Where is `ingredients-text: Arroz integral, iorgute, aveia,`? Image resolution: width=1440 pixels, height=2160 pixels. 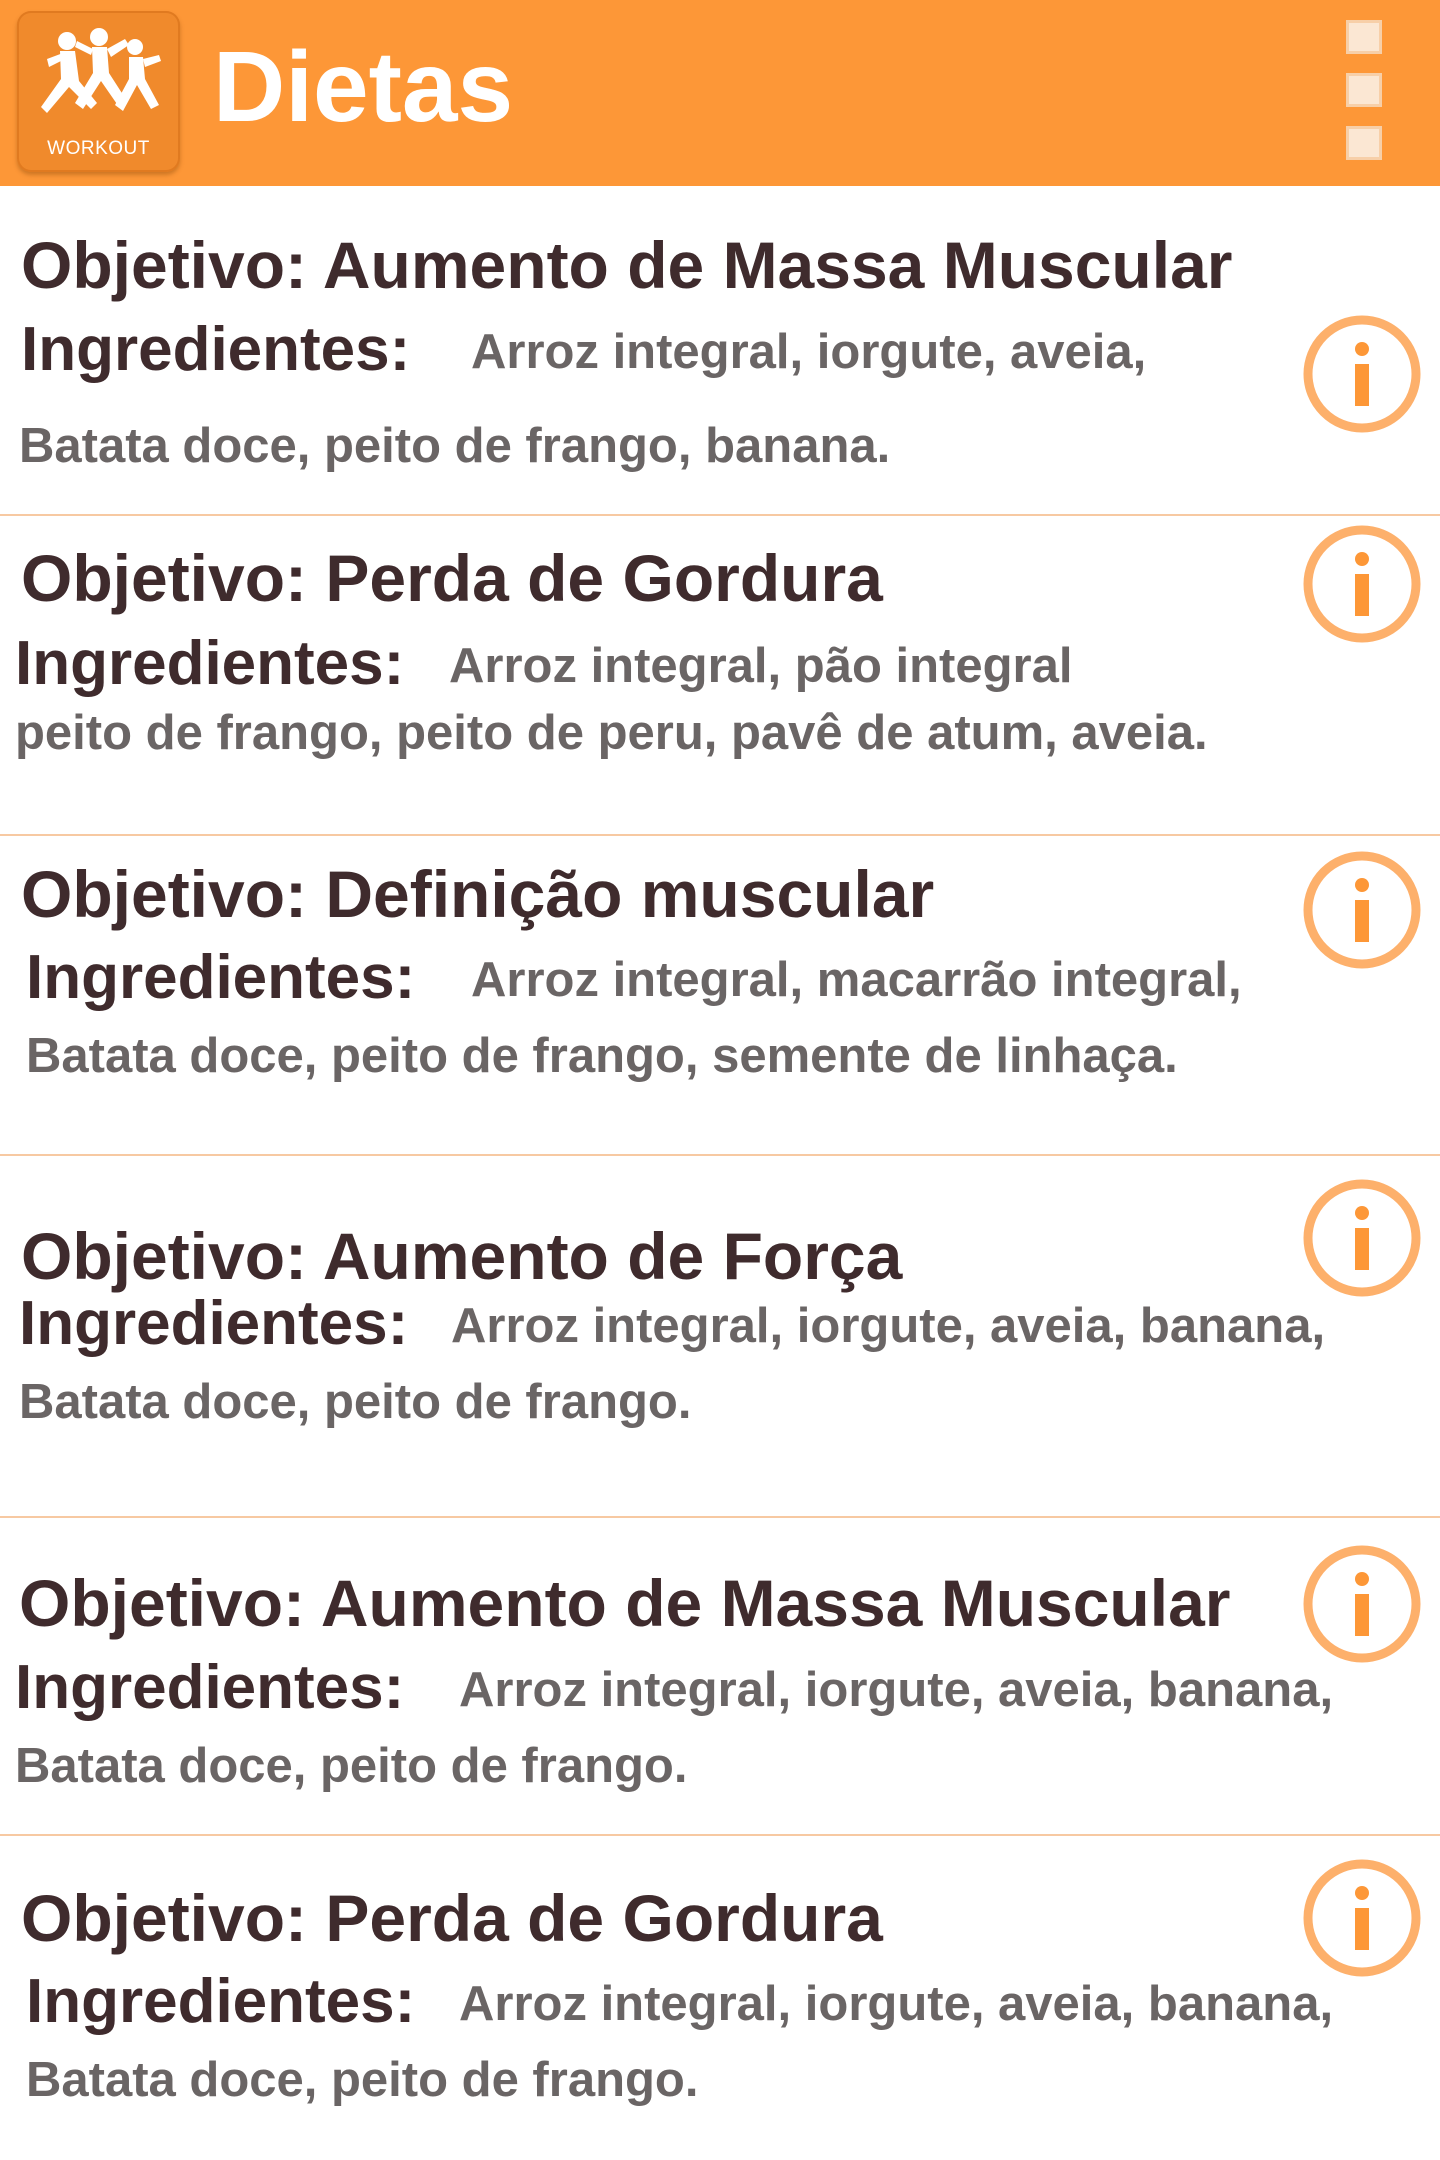 ingredients-text: Arroz integral, iorgute, aveia, is located at coordinates (809, 352).